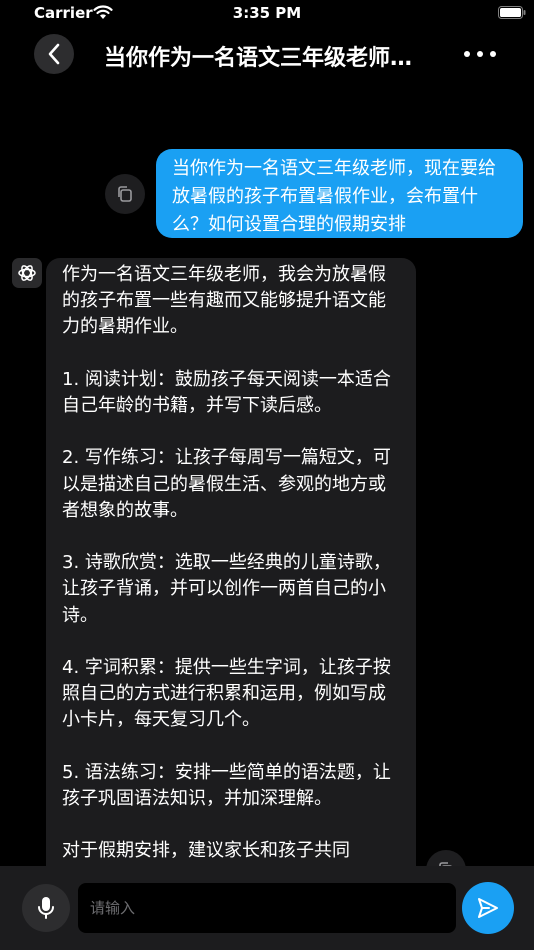 The image size is (534, 950). I want to click on back-button, so click(54, 54).